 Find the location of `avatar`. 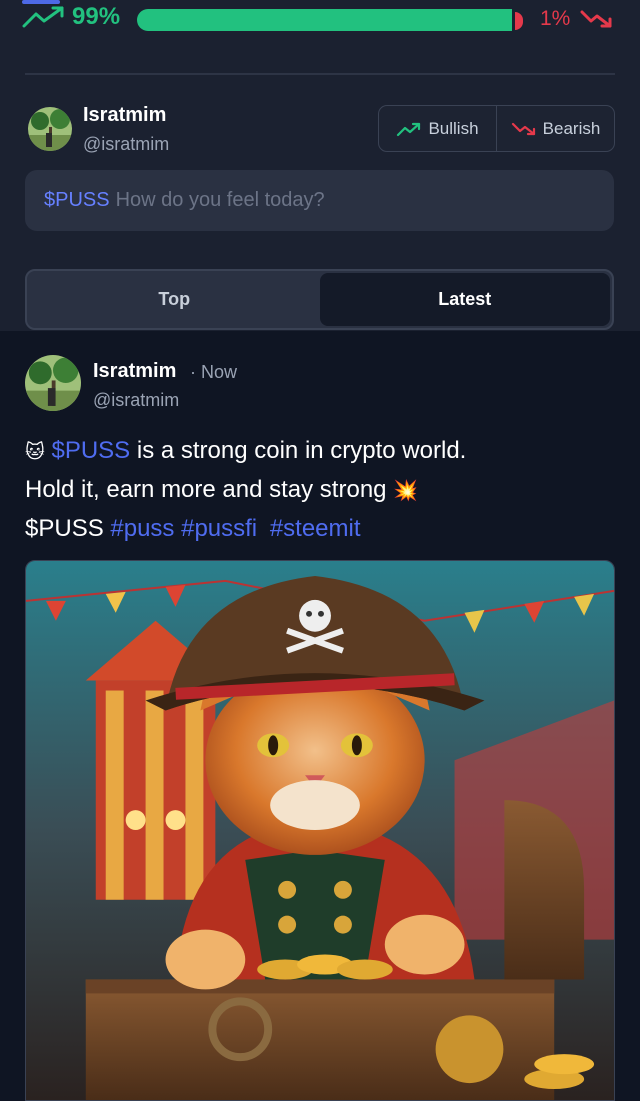

avatar is located at coordinates (50, 129).